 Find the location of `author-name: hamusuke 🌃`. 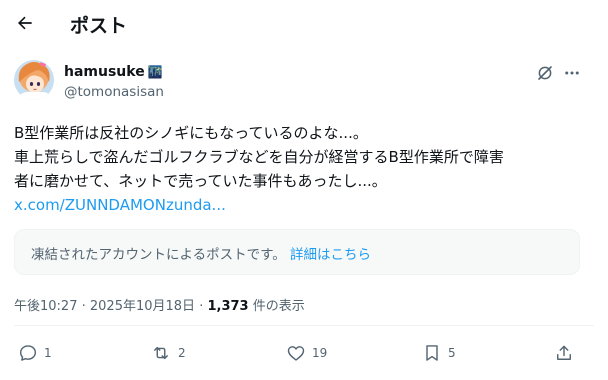

author-name: hamusuke 🌃 is located at coordinates (113, 72).